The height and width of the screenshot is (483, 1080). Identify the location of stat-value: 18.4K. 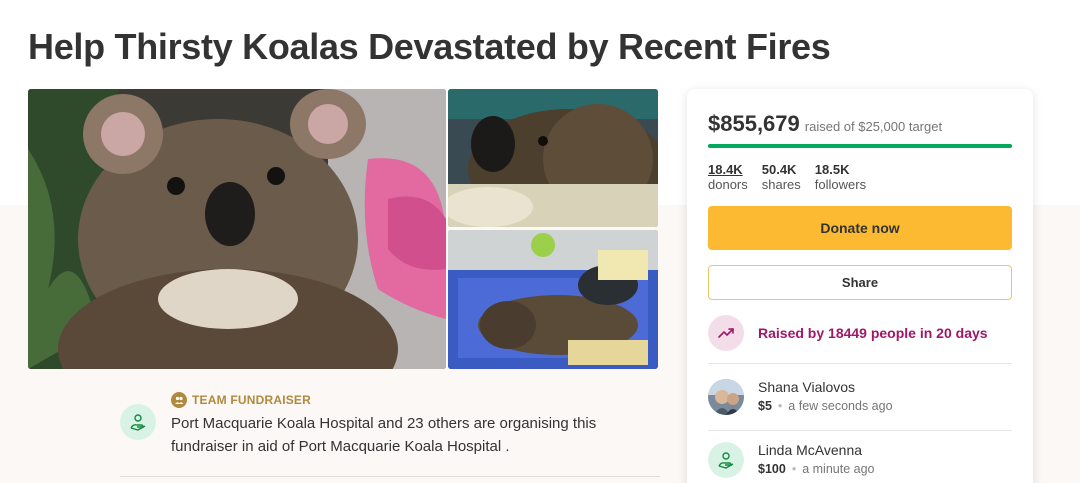
(728, 169).